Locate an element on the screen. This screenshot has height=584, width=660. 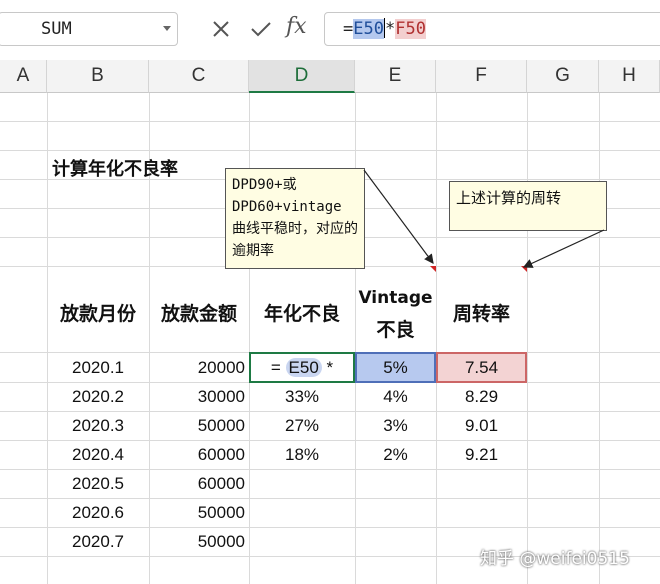
formula-input: =E50*F50 is located at coordinates (492, 29).